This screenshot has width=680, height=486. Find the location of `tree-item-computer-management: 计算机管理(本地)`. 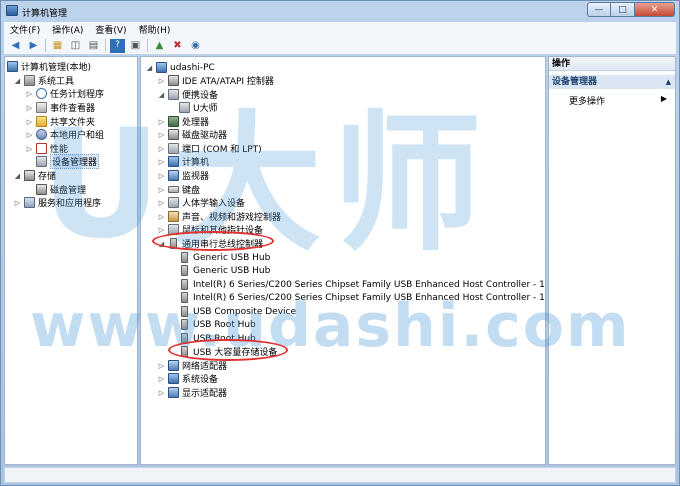

tree-item-computer-management: 计算机管理(本地) is located at coordinates (49, 66).